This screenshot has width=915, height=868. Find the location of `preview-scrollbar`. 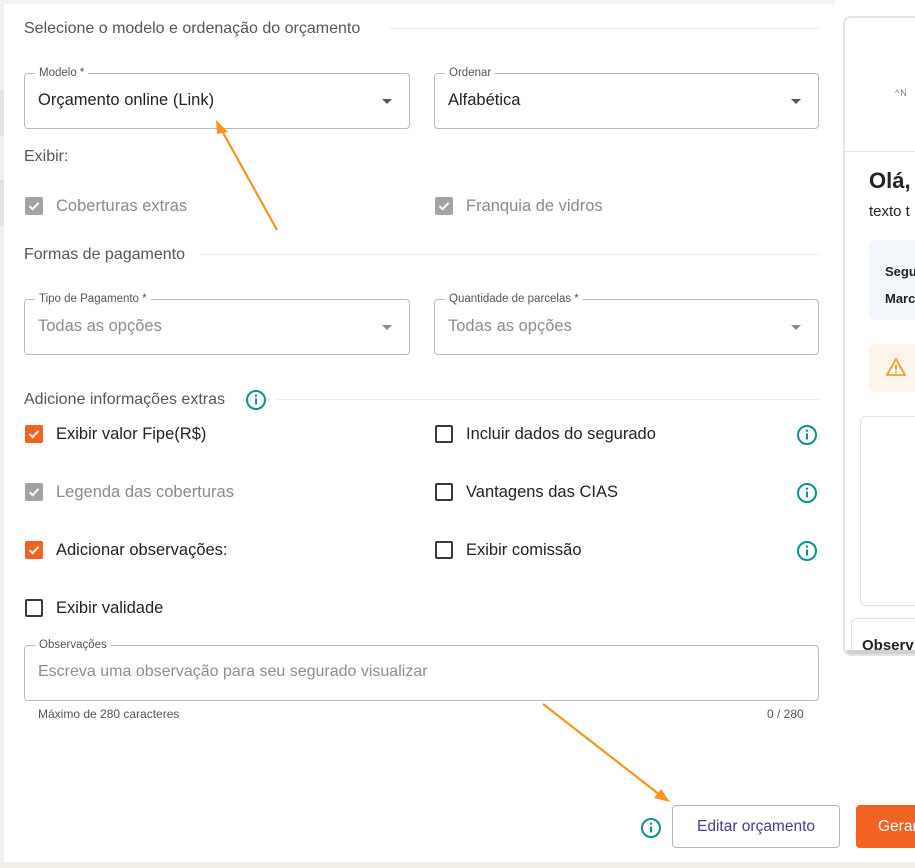

preview-scrollbar is located at coordinates (880, 652).